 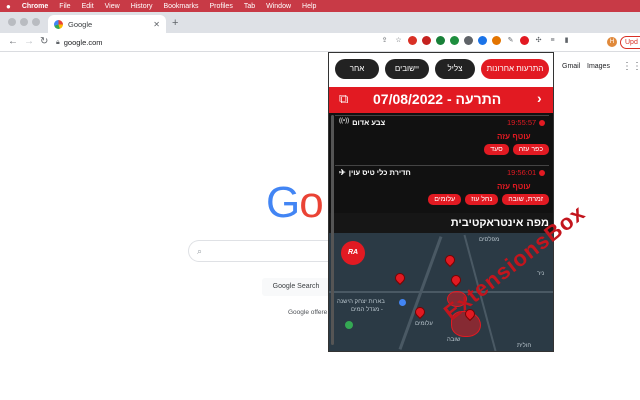 What do you see at coordinates (44, 41) in the screenshot?
I see `reload-icon: ↻` at bounding box center [44, 41].